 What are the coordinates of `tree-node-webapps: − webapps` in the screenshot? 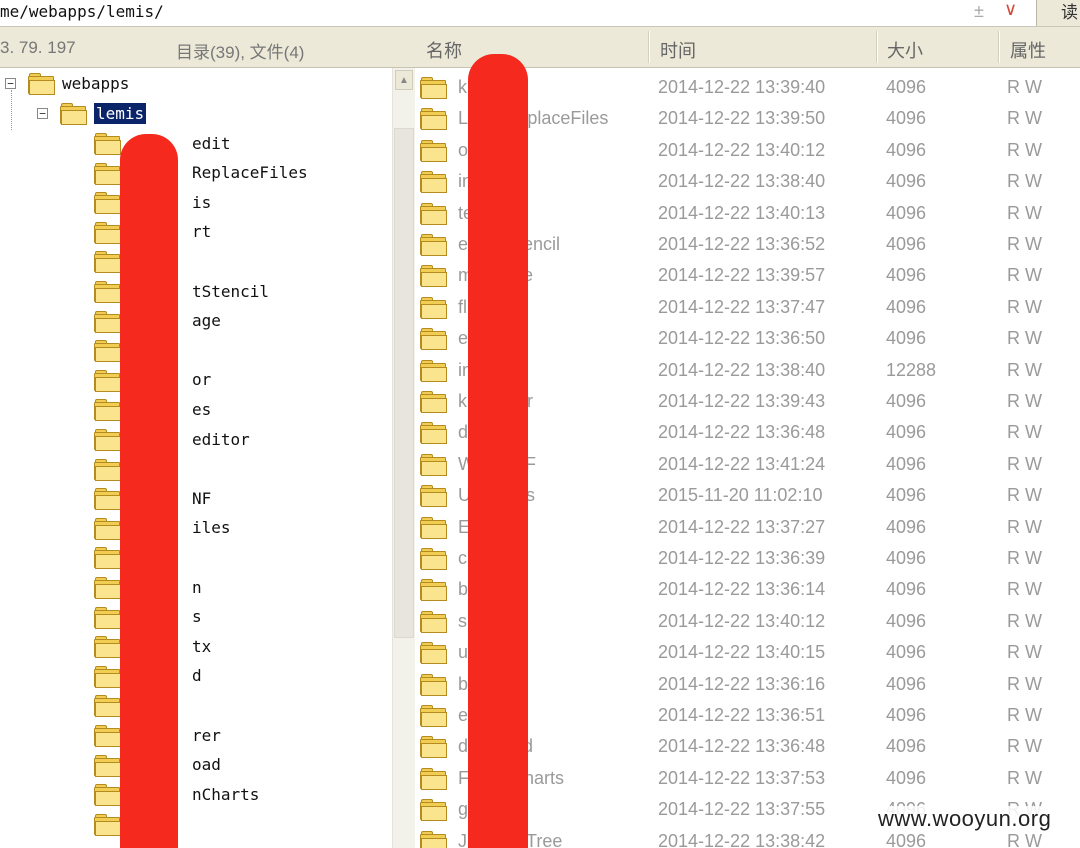 It's located at (67, 83).